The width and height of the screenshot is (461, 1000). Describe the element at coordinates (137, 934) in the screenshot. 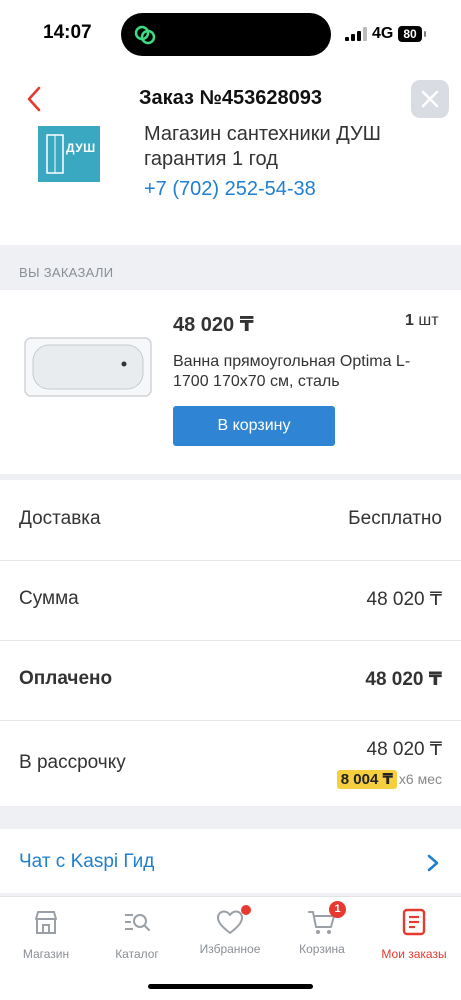

I see `tab-catalog: Каталог` at that location.